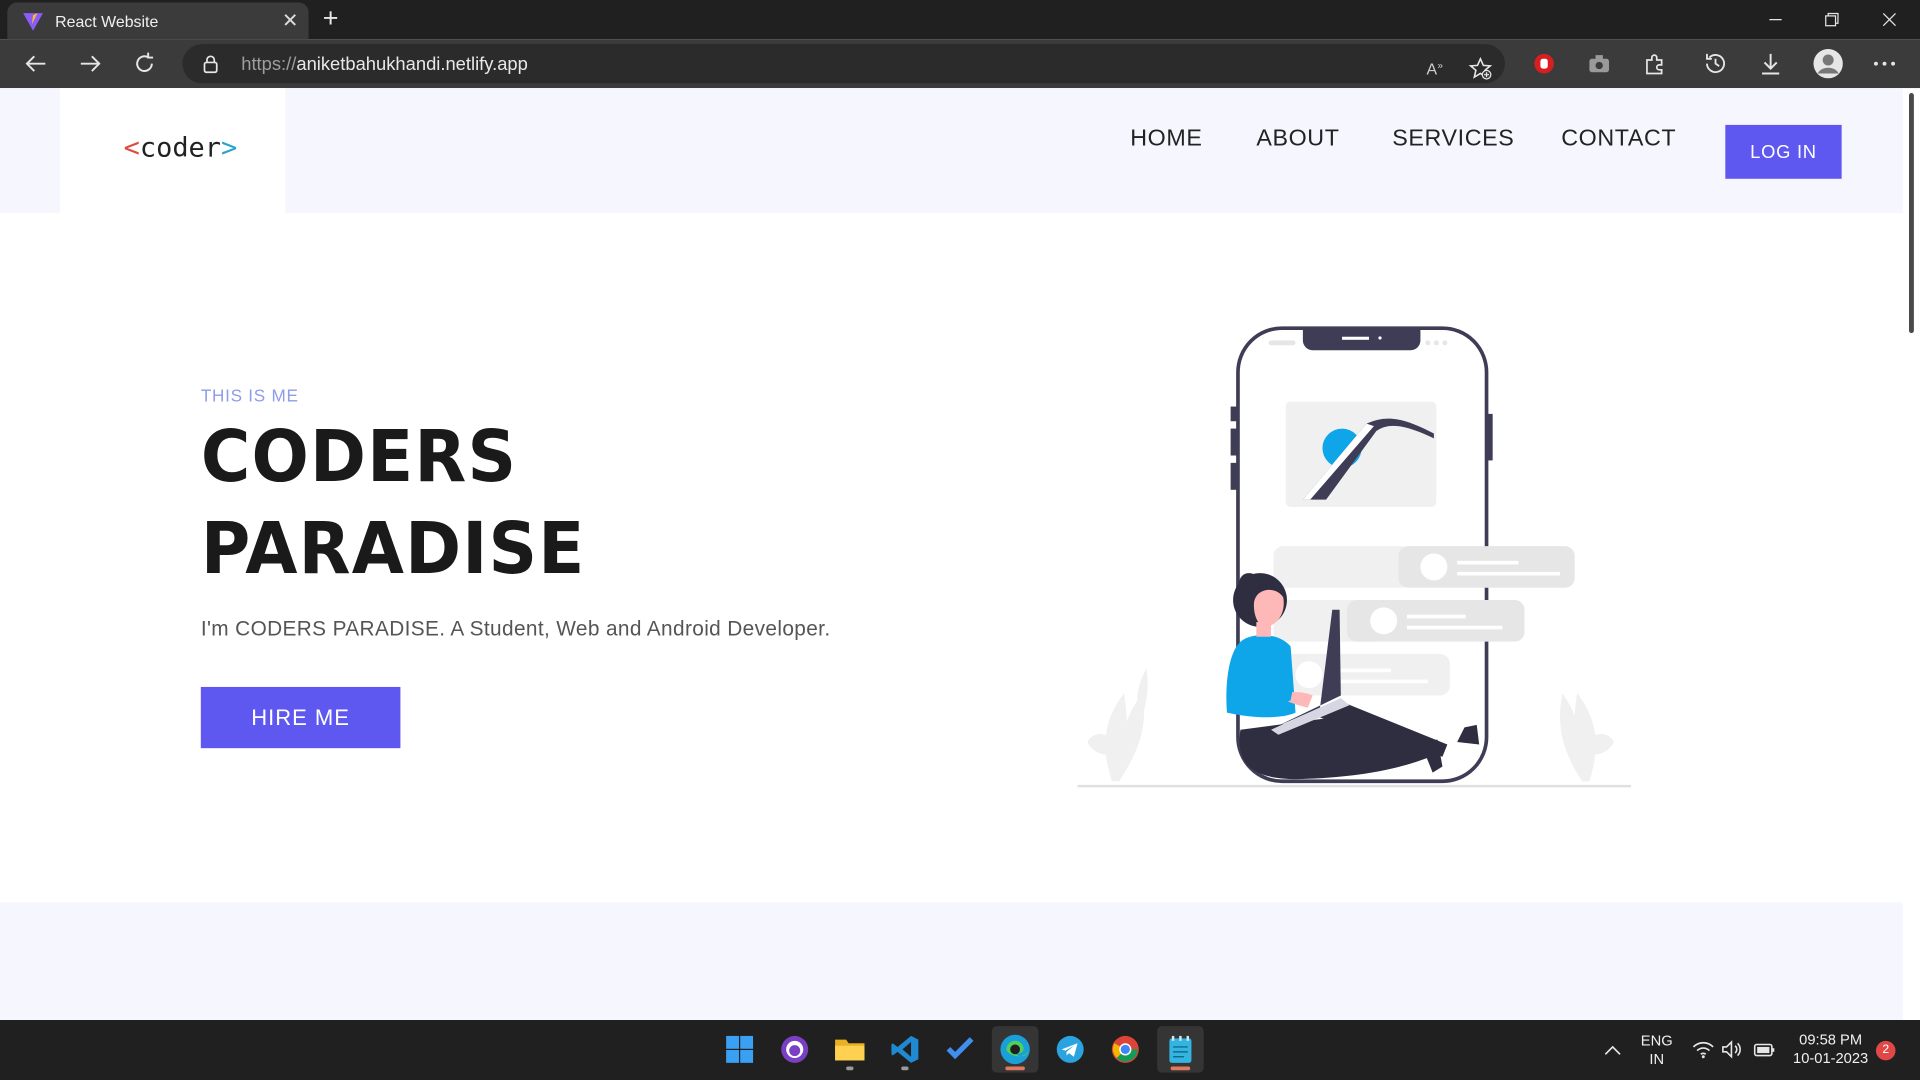  What do you see at coordinates (359, 457) in the screenshot?
I see `hero-title-line1: CODERS` at bounding box center [359, 457].